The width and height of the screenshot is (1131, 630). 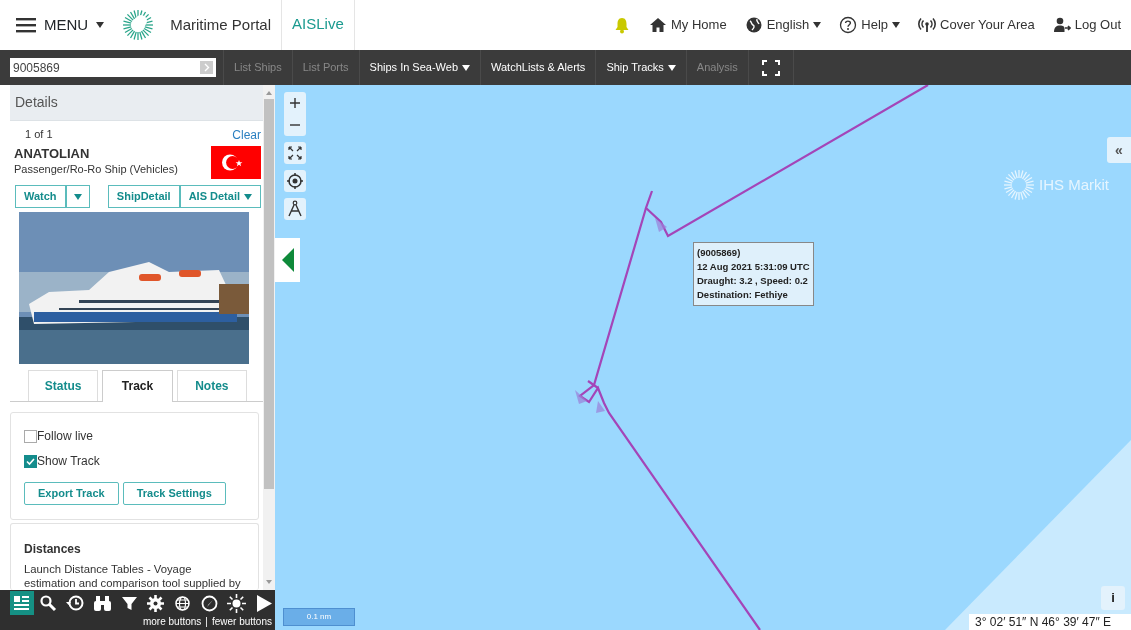 What do you see at coordinates (1074, 184) in the screenshot?
I see `attribution-text: IHS Markit` at bounding box center [1074, 184].